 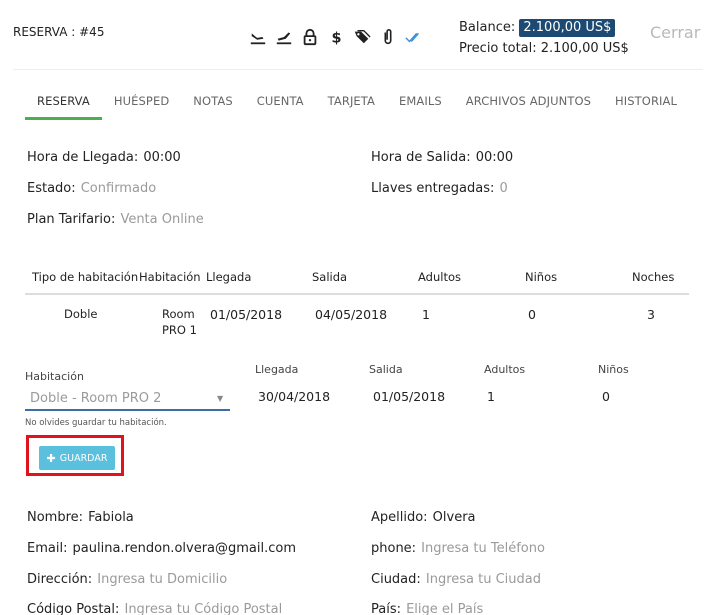 What do you see at coordinates (494, 157) in the screenshot?
I see `departure-time-value: 00:00` at bounding box center [494, 157].